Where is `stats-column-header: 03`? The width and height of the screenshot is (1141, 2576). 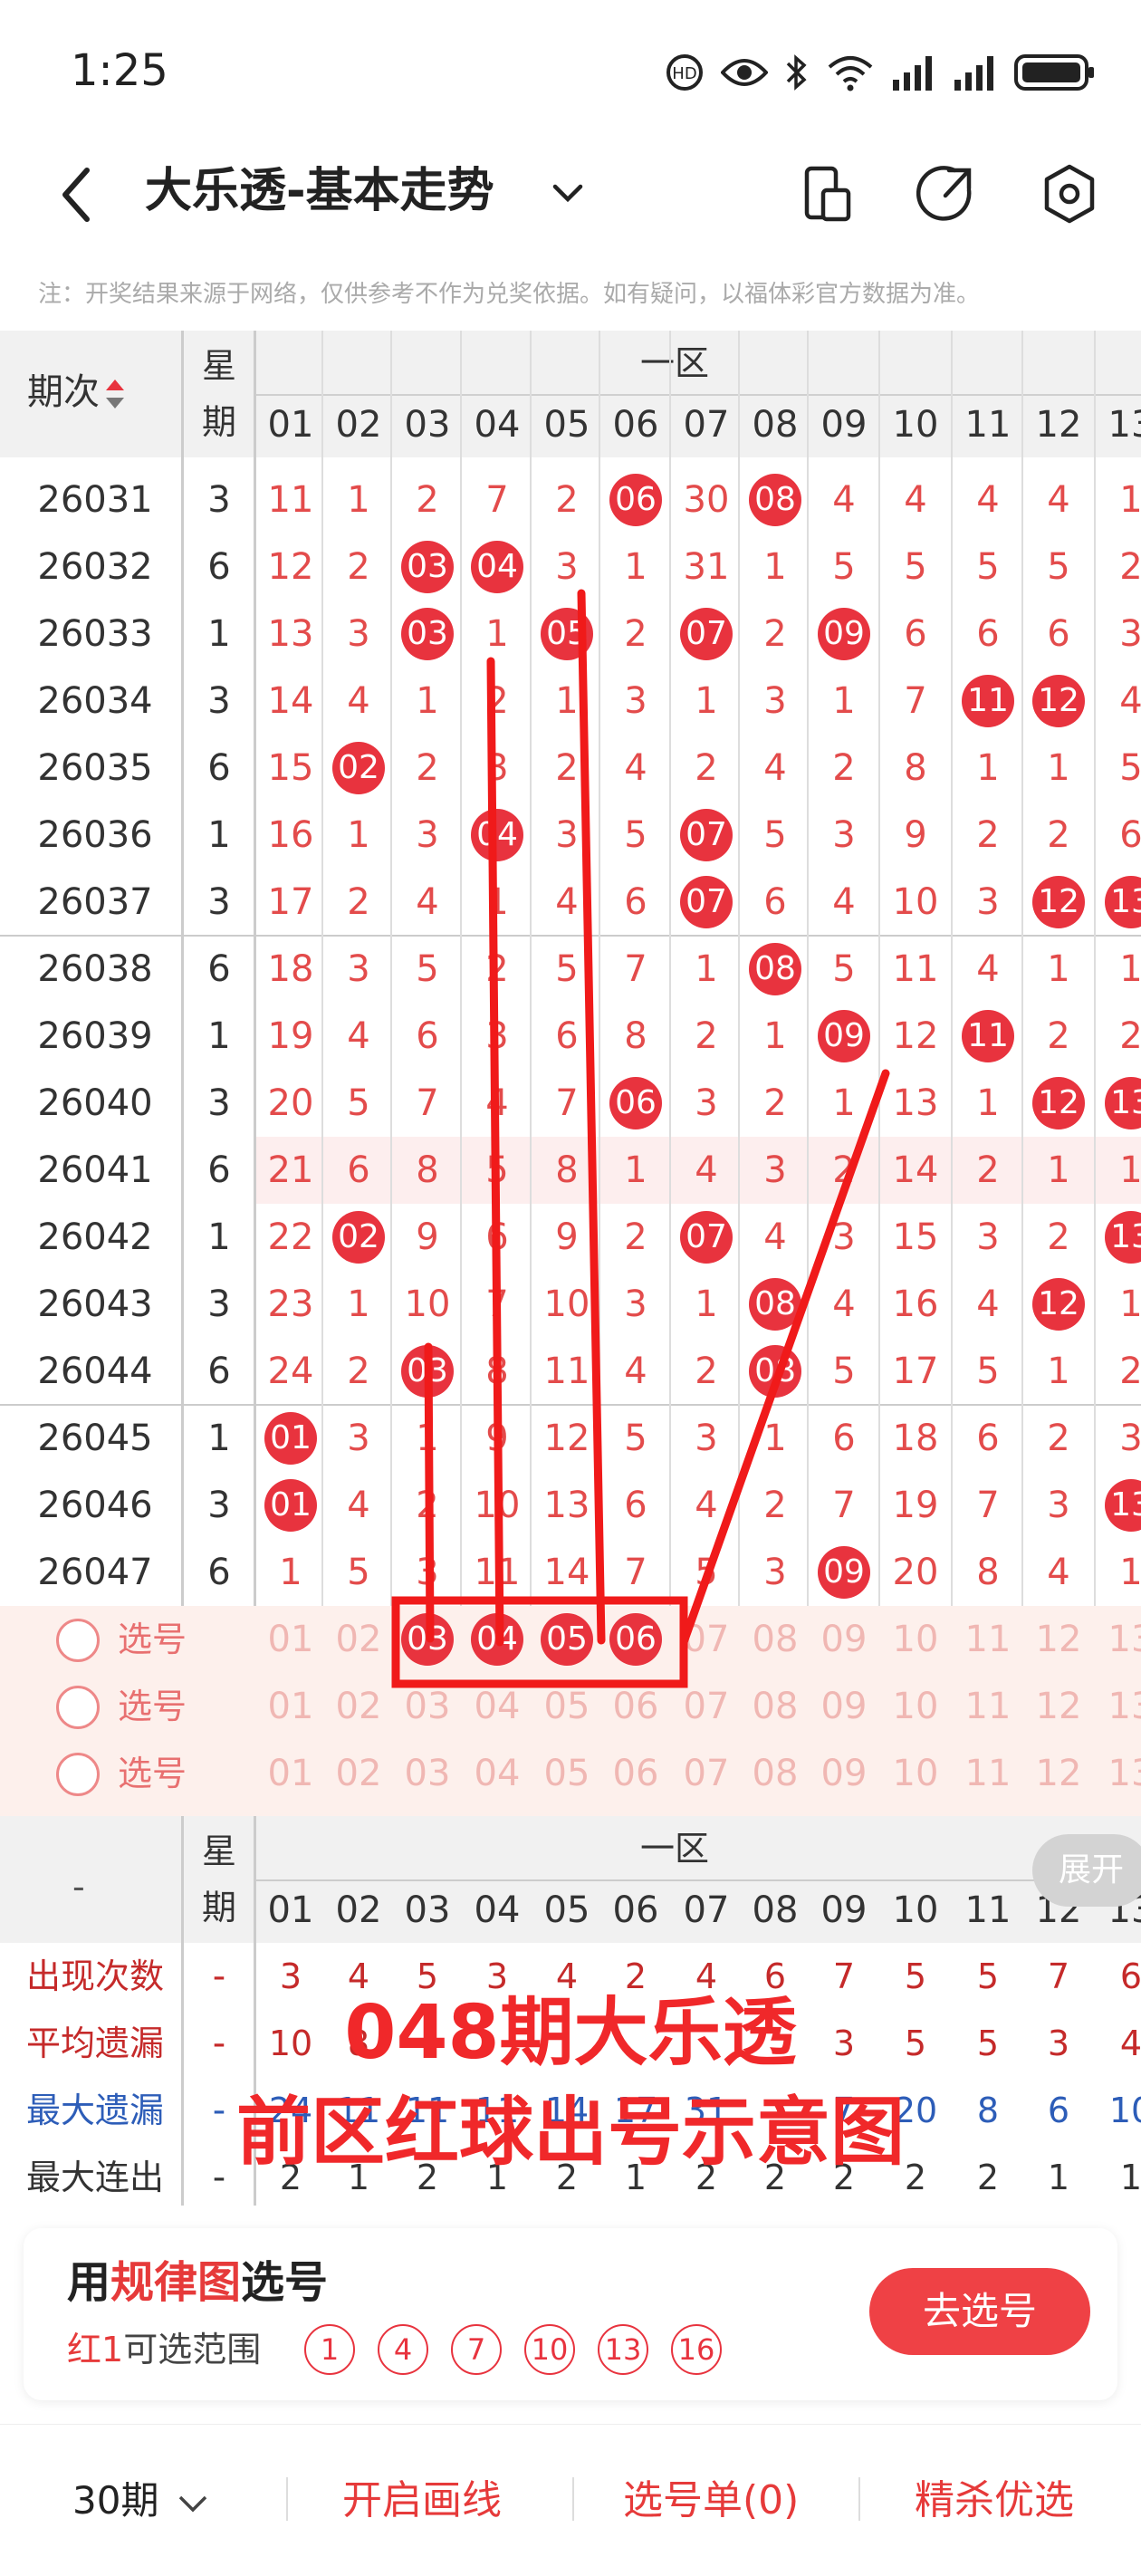 stats-column-header: 03 is located at coordinates (428, 1910).